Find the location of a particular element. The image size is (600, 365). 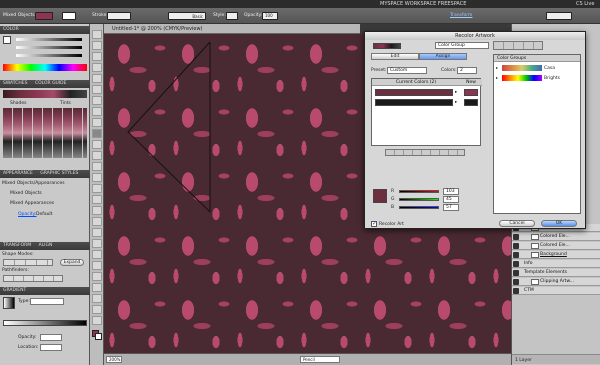

gradient-tab: GRADIENT is located at coordinates (45, 291).